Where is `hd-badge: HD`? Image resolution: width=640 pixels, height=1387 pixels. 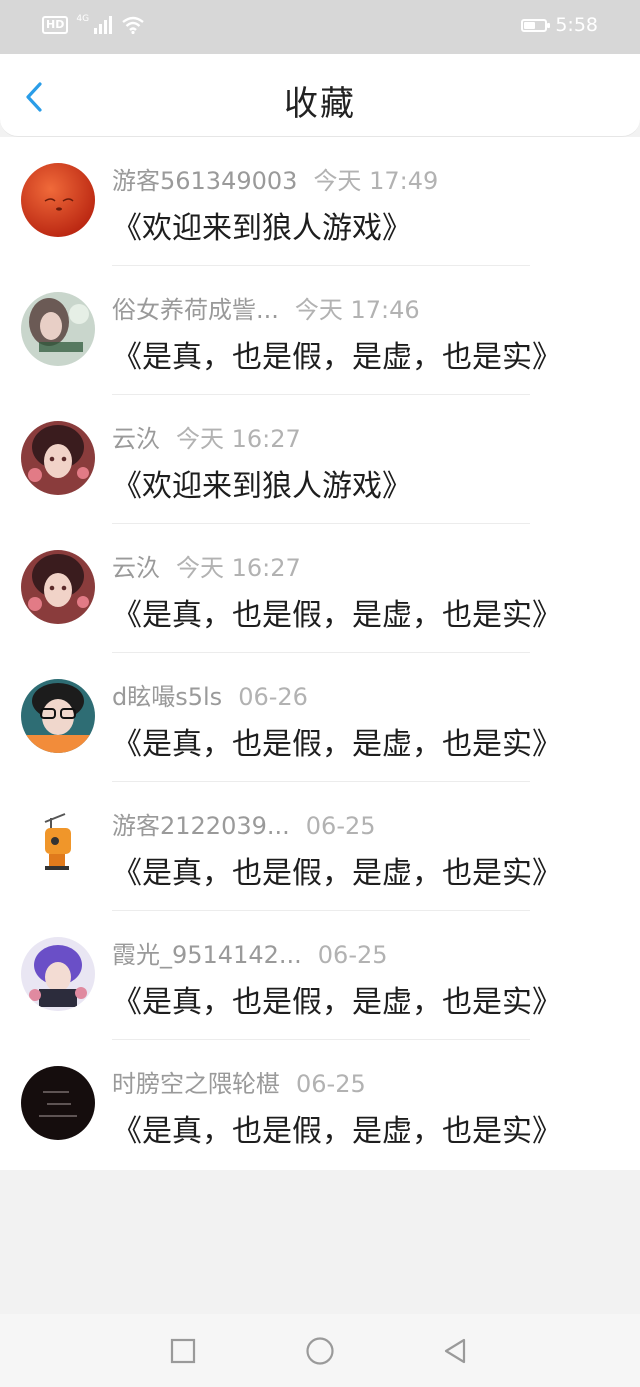
hd-badge: HD is located at coordinates (55, 25).